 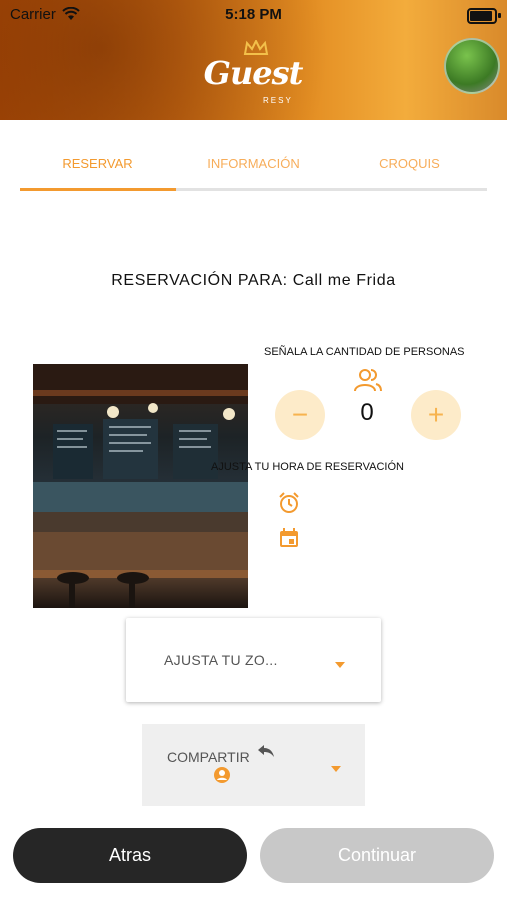 What do you see at coordinates (130, 855) in the screenshot?
I see `back-button: Atras` at bounding box center [130, 855].